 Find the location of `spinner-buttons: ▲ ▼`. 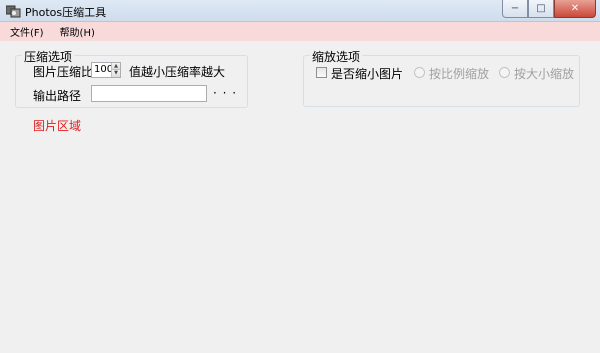

spinner-buttons: ▲ ▼ is located at coordinates (115, 70).